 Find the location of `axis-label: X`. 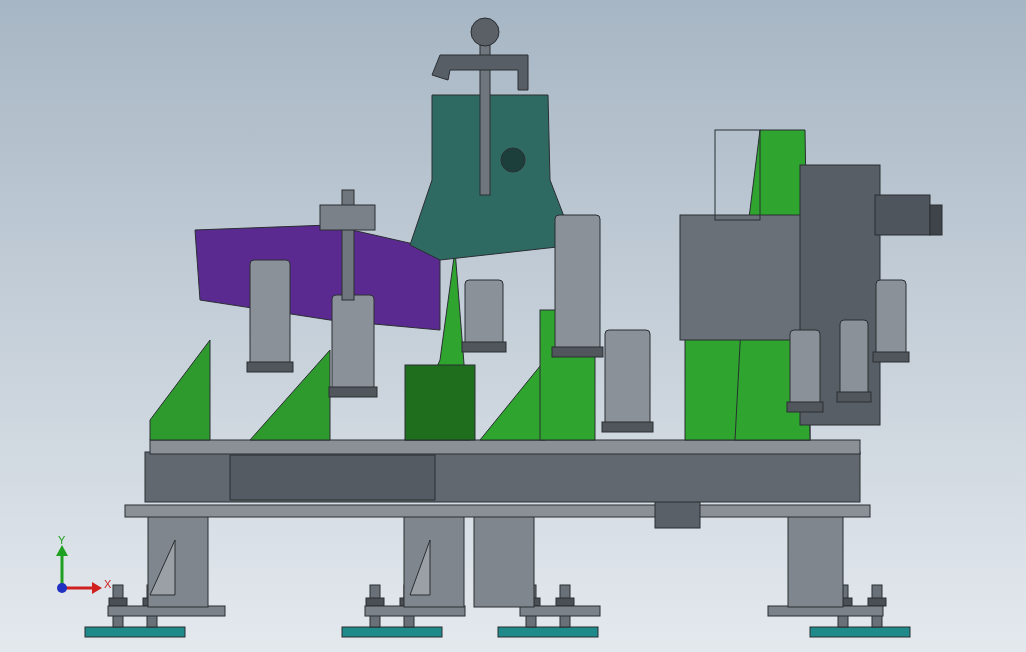

axis-label: X is located at coordinates (108, 584).